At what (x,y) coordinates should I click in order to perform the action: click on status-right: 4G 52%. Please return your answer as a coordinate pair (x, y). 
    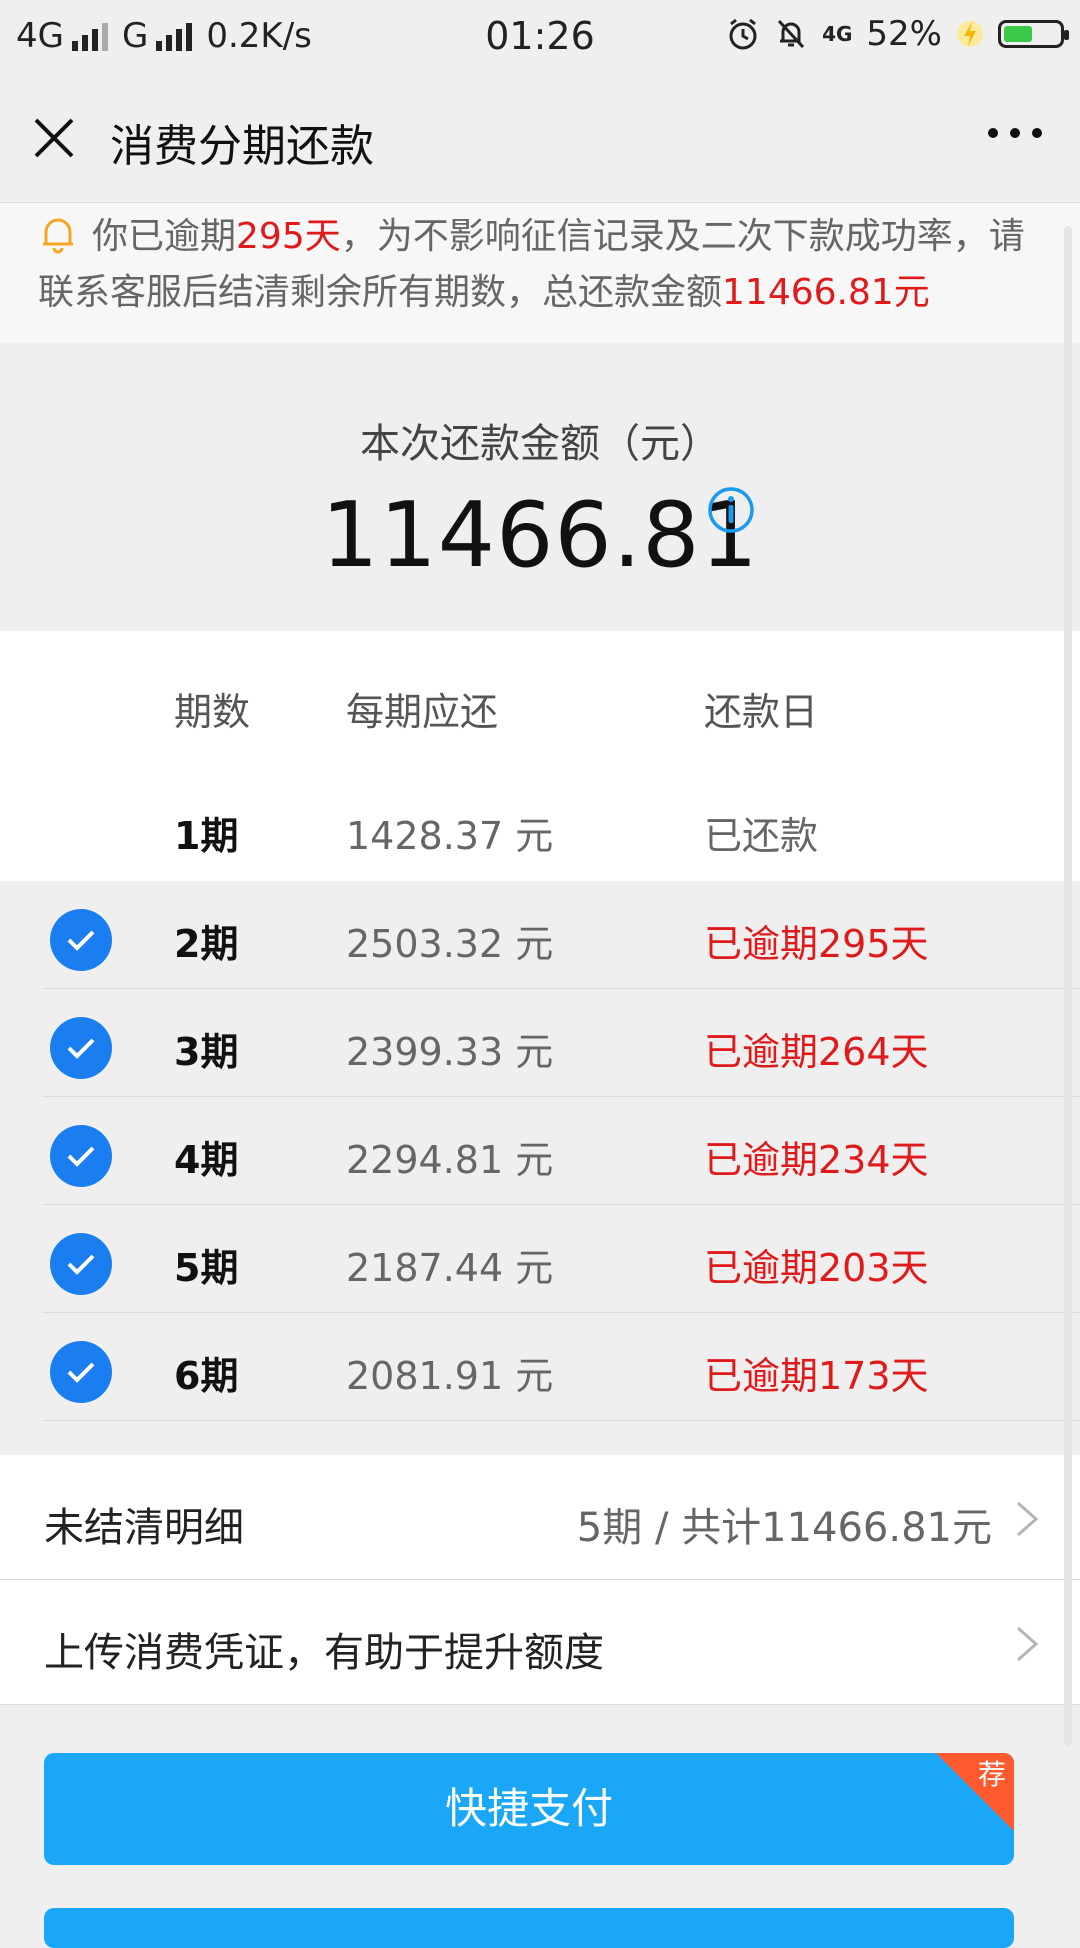
    Looking at the image, I should click on (897, 34).